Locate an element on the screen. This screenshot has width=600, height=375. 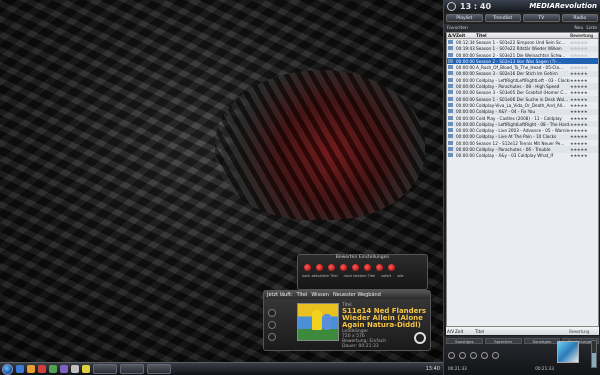
header-rating: Bewertung is located at coordinates (584, 35).